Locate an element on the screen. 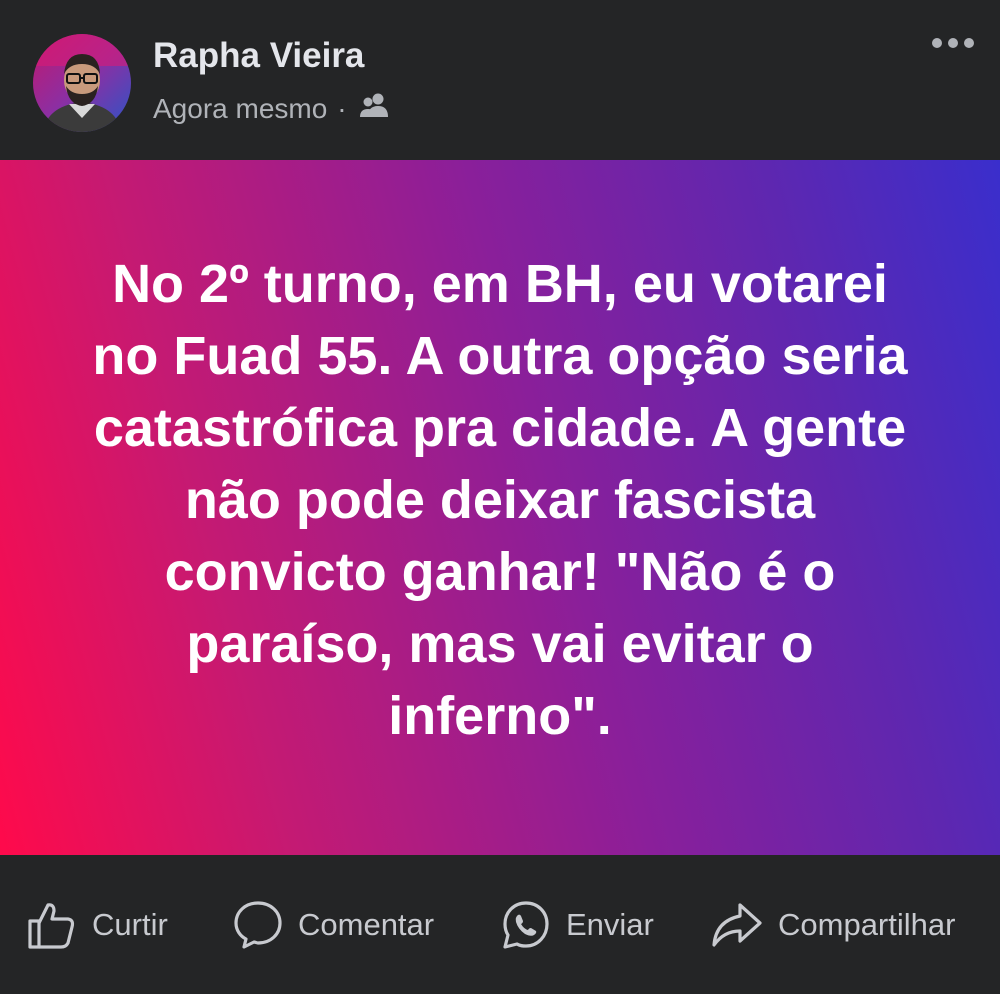  thumbs-up-icon is located at coordinates (52, 925).